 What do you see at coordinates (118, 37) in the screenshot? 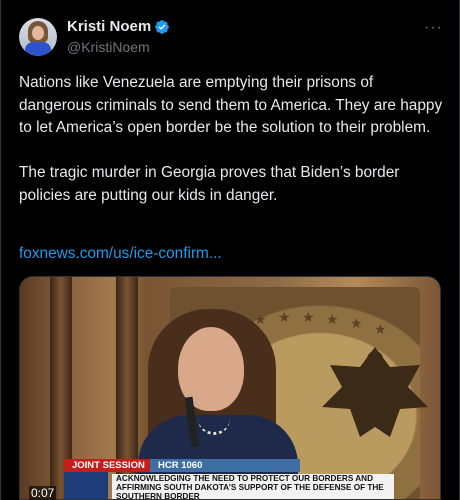
I see `author-names: Kristi Noem @KristiNoem` at bounding box center [118, 37].